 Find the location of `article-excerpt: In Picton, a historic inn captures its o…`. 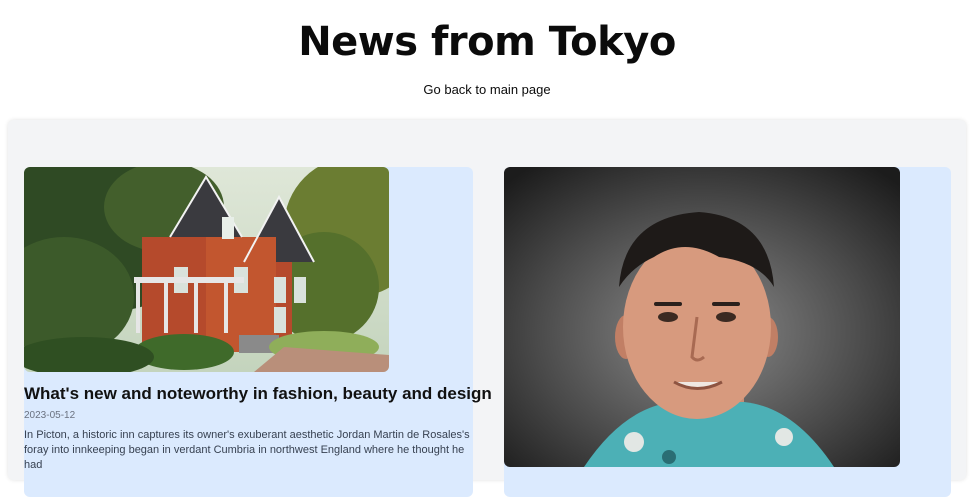

article-excerpt: In Picton, a historic inn captures its o… is located at coordinates (247, 450).